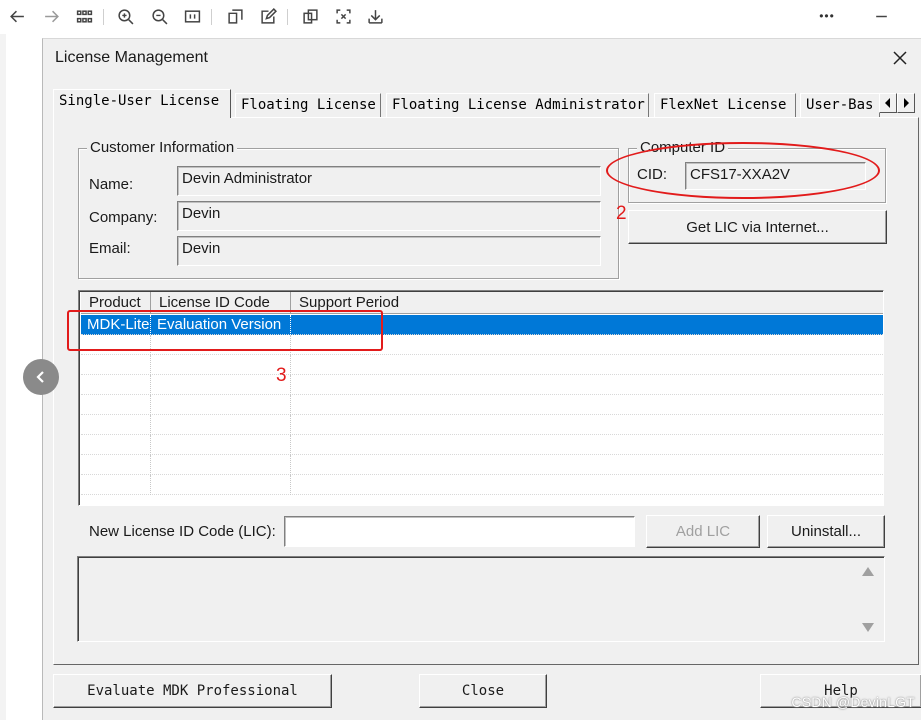 The width and height of the screenshot is (921, 720). What do you see at coordinates (162, 147) in the screenshot?
I see `customer-information-legend: Customer Information` at bounding box center [162, 147].